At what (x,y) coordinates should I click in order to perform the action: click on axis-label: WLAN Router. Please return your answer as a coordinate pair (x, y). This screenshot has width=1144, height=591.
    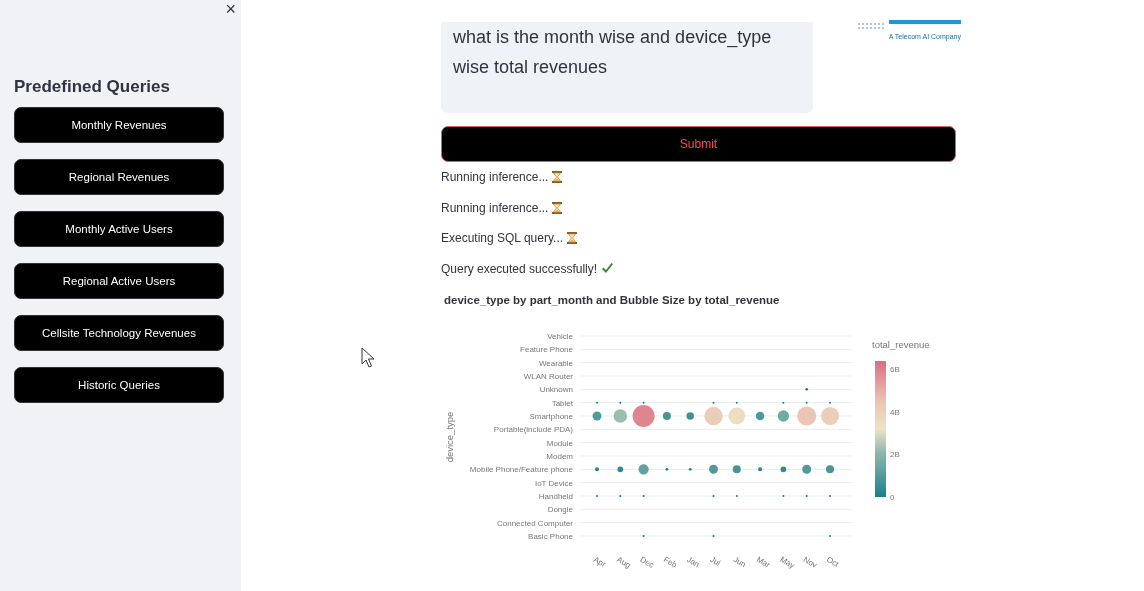
    Looking at the image, I should click on (548, 376).